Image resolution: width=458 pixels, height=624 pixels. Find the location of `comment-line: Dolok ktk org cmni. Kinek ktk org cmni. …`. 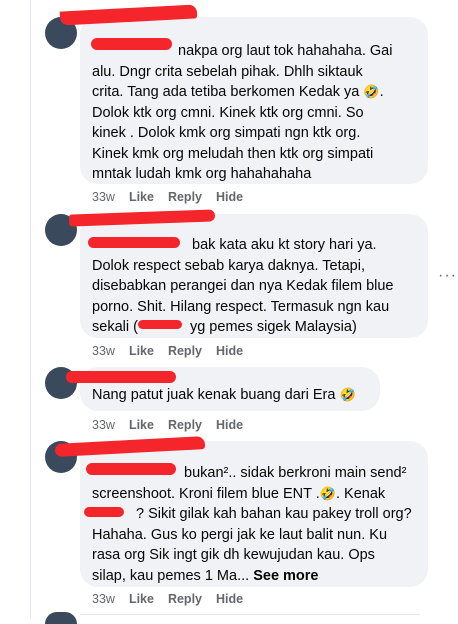

comment-line: Dolok ktk org cmni. Kinek ktk org cmni. … is located at coordinates (228, 112).